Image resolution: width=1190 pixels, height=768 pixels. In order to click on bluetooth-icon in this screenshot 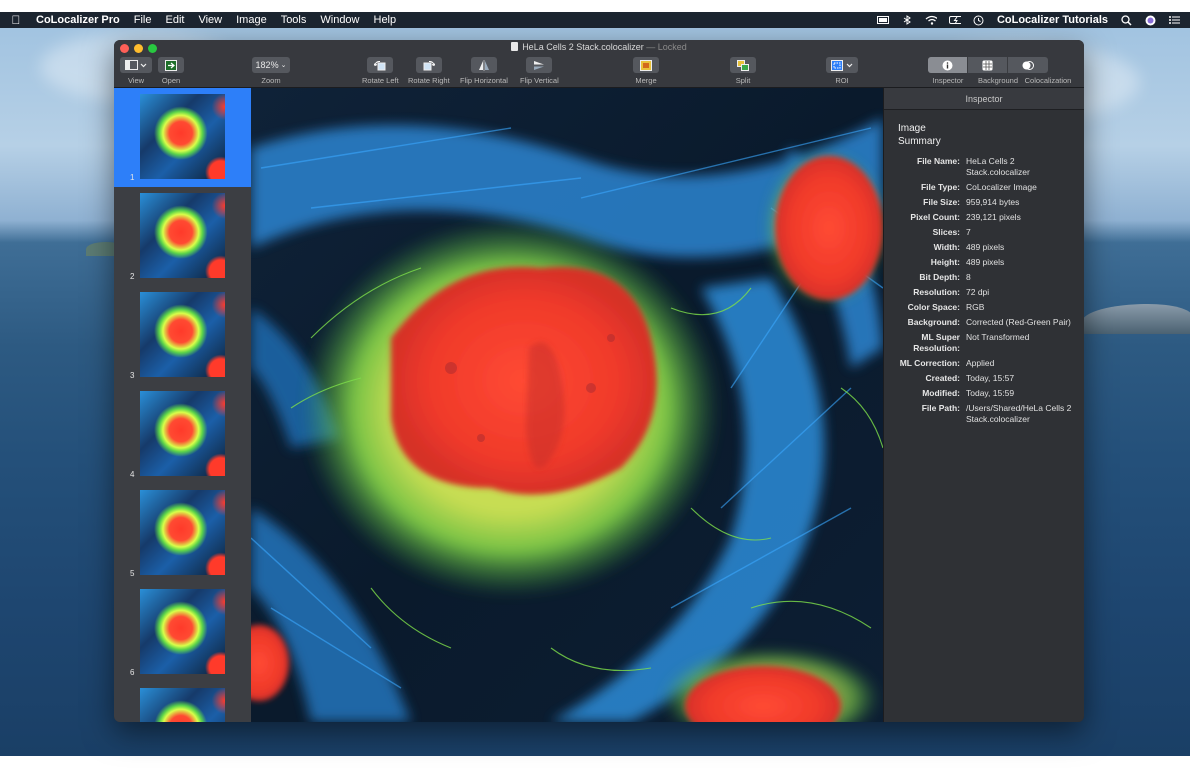, I will do `click(907, 20)`.